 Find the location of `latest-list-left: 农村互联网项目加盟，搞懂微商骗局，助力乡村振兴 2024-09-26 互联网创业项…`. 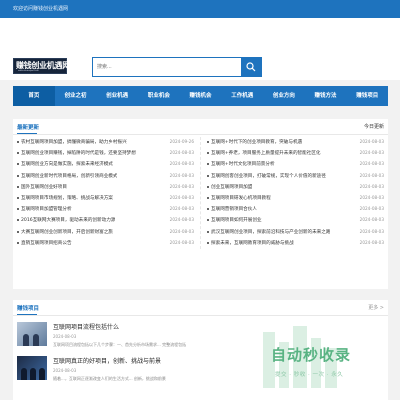

latest-list-left: 农村互联网项目加盟，搞懂微商骗局，助力乡村振兴 2024-09-26 互联网创业项… is located at coordinates (109, 193).